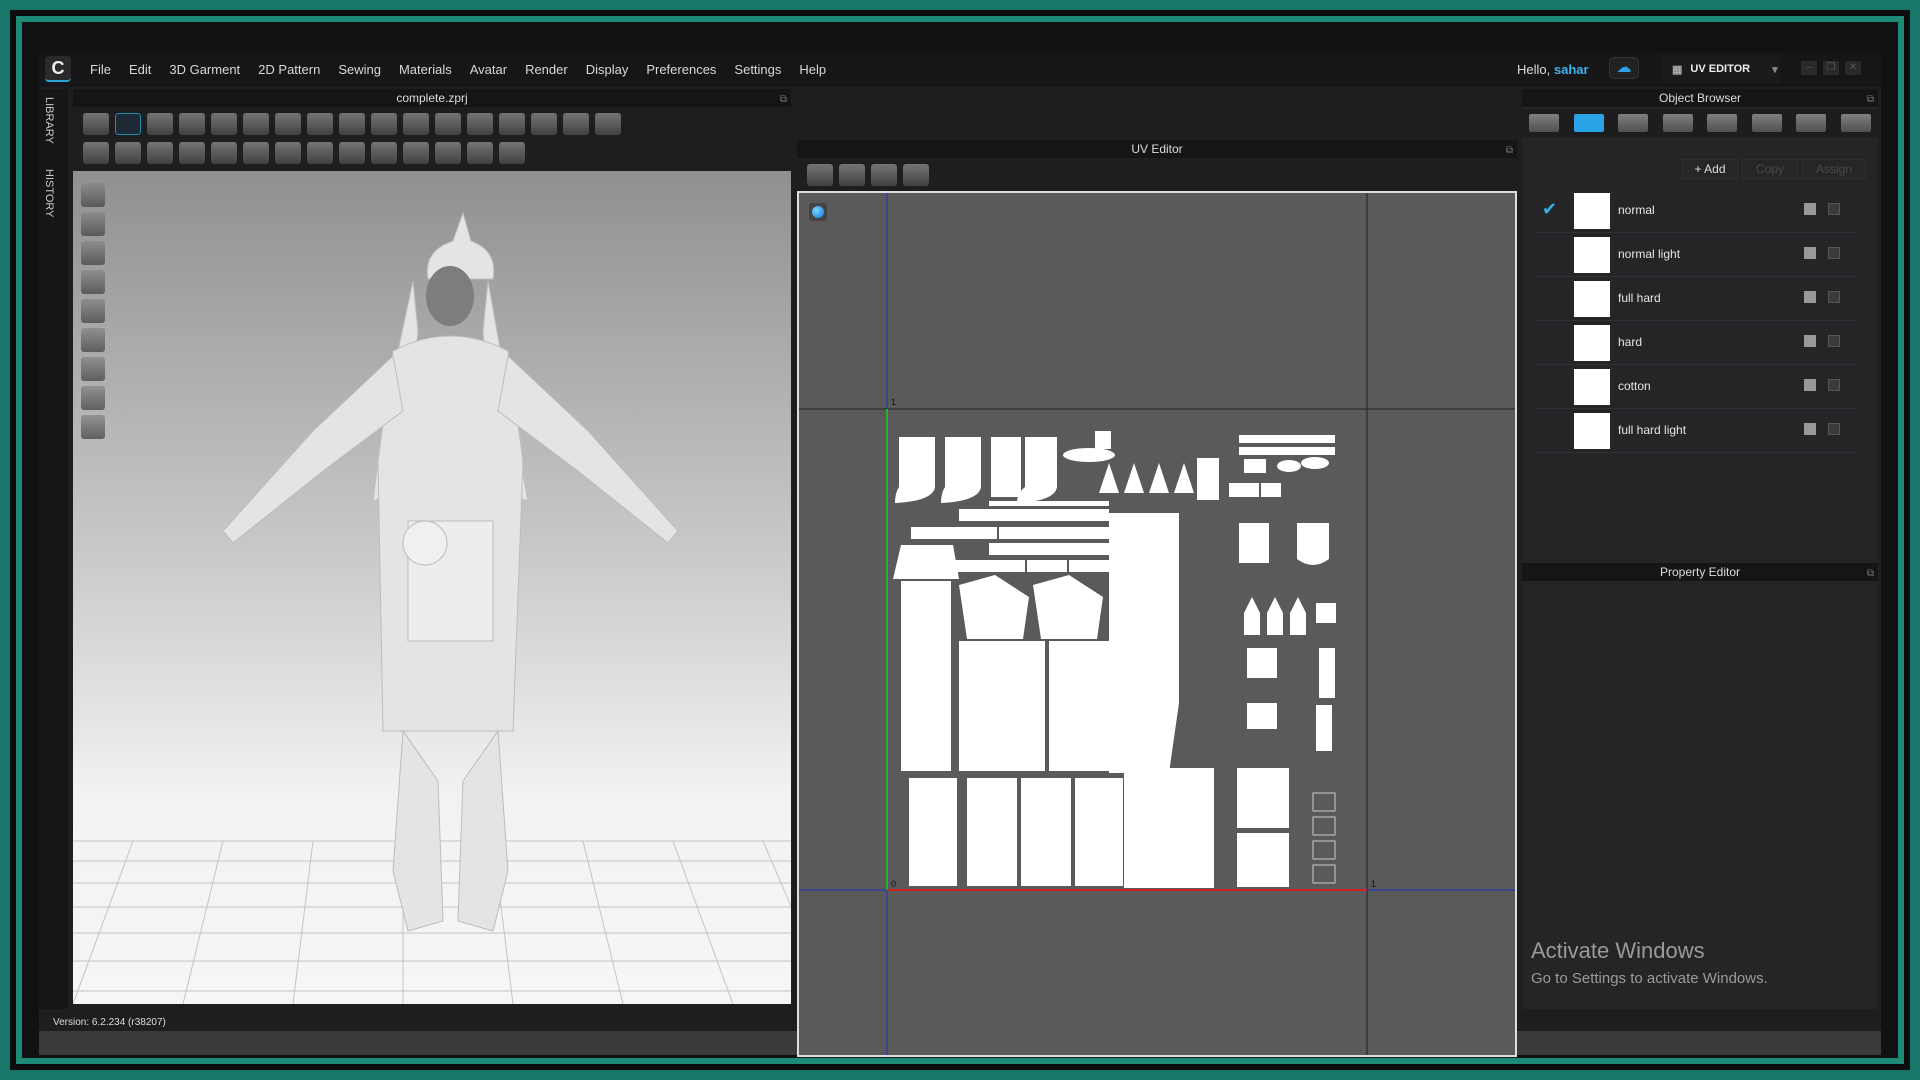 Image resolution: width=1920 pixels, height=1080 pixels. I want to click on mesh-view-icon, so click(93, 282).